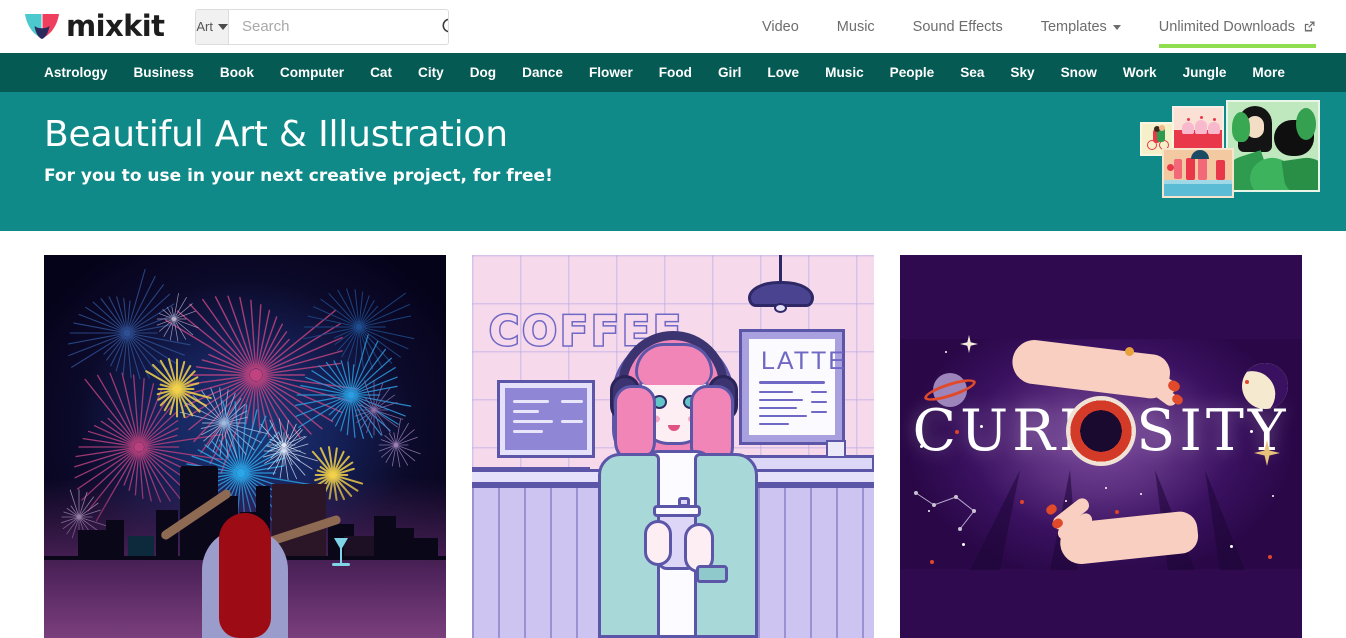 The height and width of the screenshot is (638, 1346). Describe the element at coordinates (1140, 72) in the screenshot. I see `category-work: Work` at that location.